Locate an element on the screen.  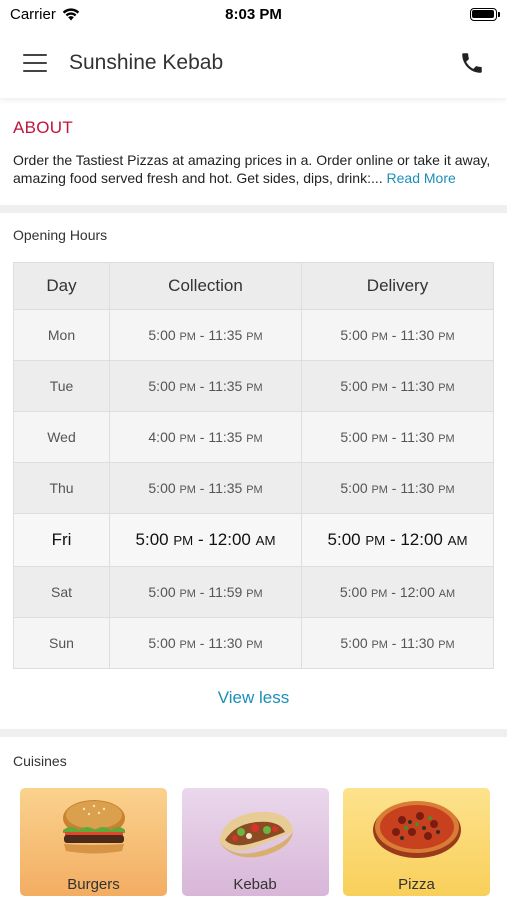
time-value: 12:00 is located at coordinates (421, 539).